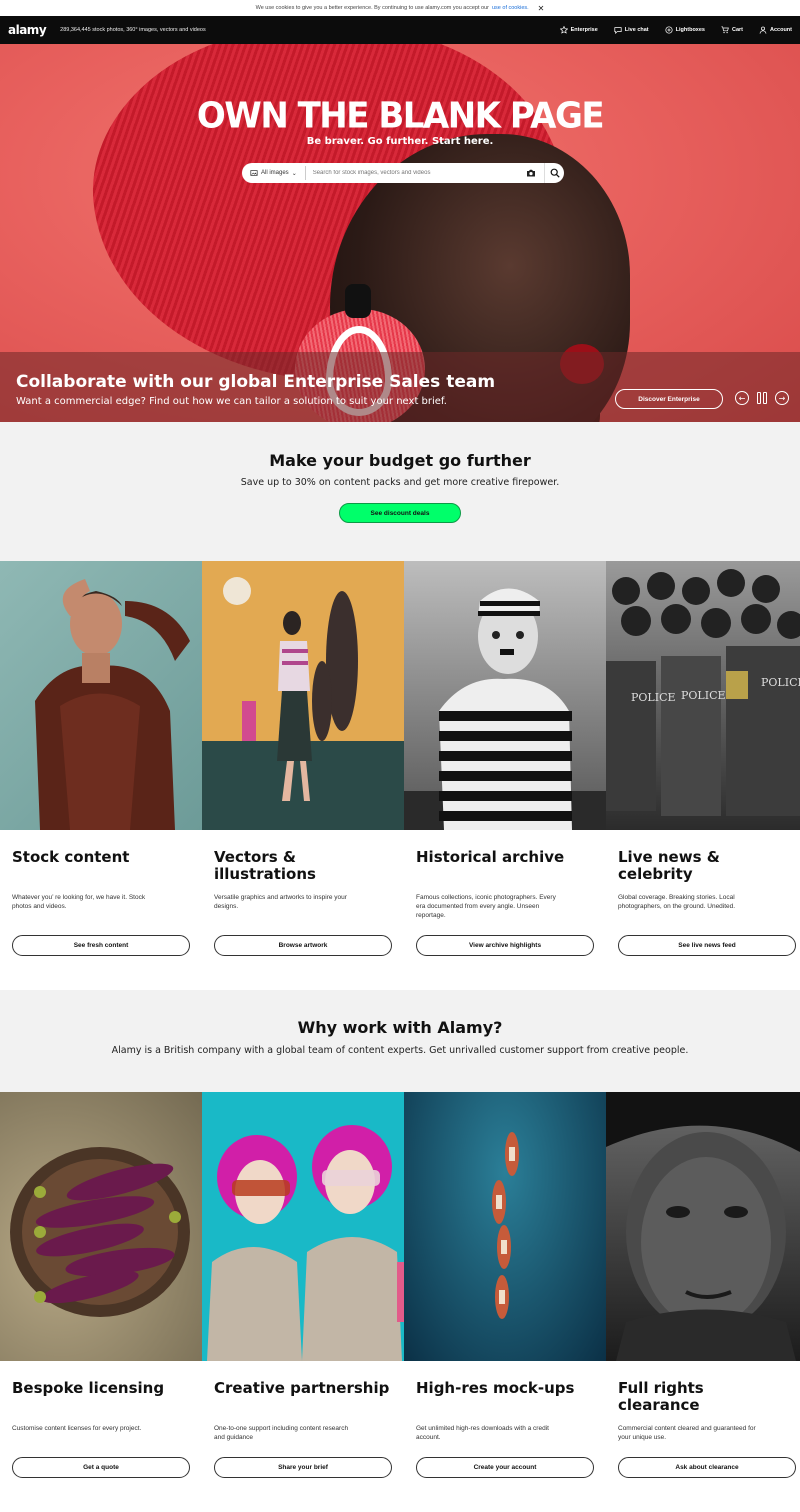 The width and height of the screenshot is (800, 1512). I want to click on see-fresh-content-button: See fresh content, so click(101, 945).